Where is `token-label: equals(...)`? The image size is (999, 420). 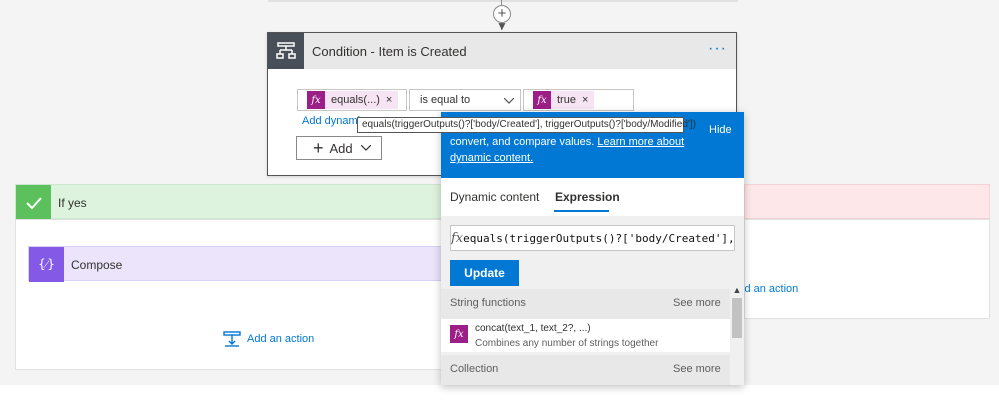
token-label: equals(...) is located at coordinates (355, 100).